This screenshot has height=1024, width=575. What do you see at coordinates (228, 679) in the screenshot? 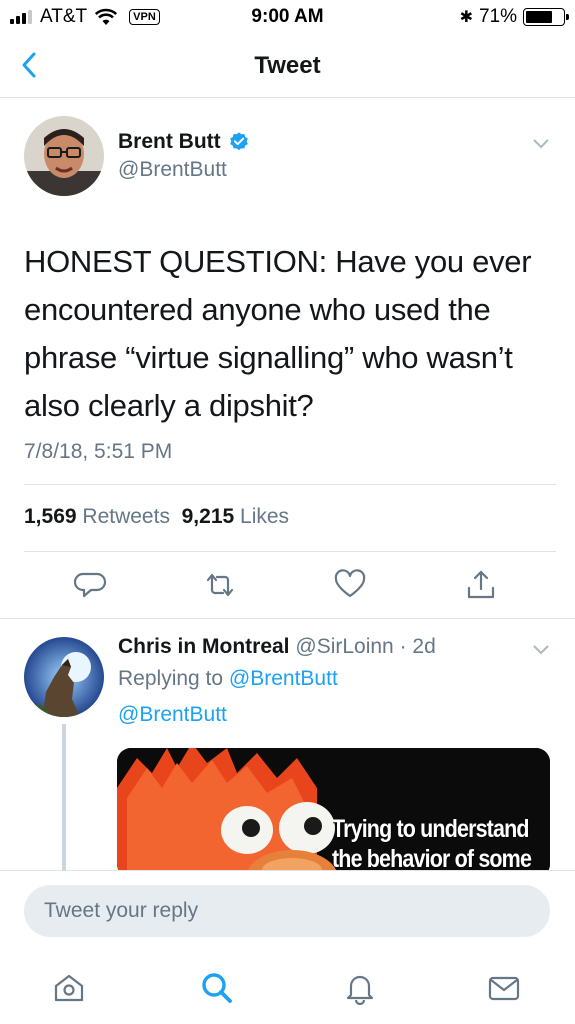
I see `replying-to: Replying to @BrentButt` at bounding box center [228, 679].